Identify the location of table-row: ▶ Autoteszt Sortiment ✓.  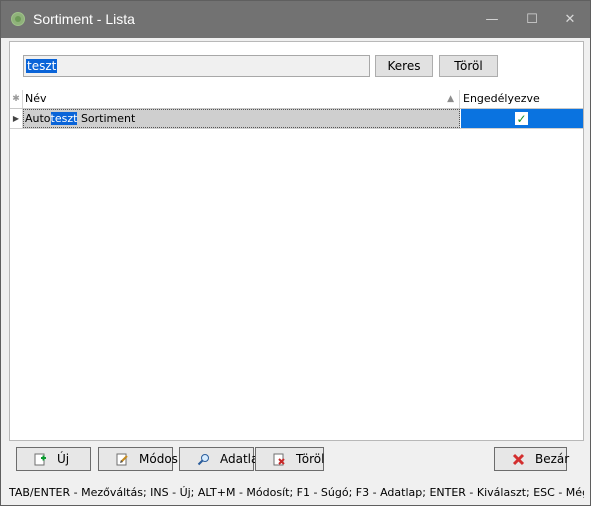
(296, 119).